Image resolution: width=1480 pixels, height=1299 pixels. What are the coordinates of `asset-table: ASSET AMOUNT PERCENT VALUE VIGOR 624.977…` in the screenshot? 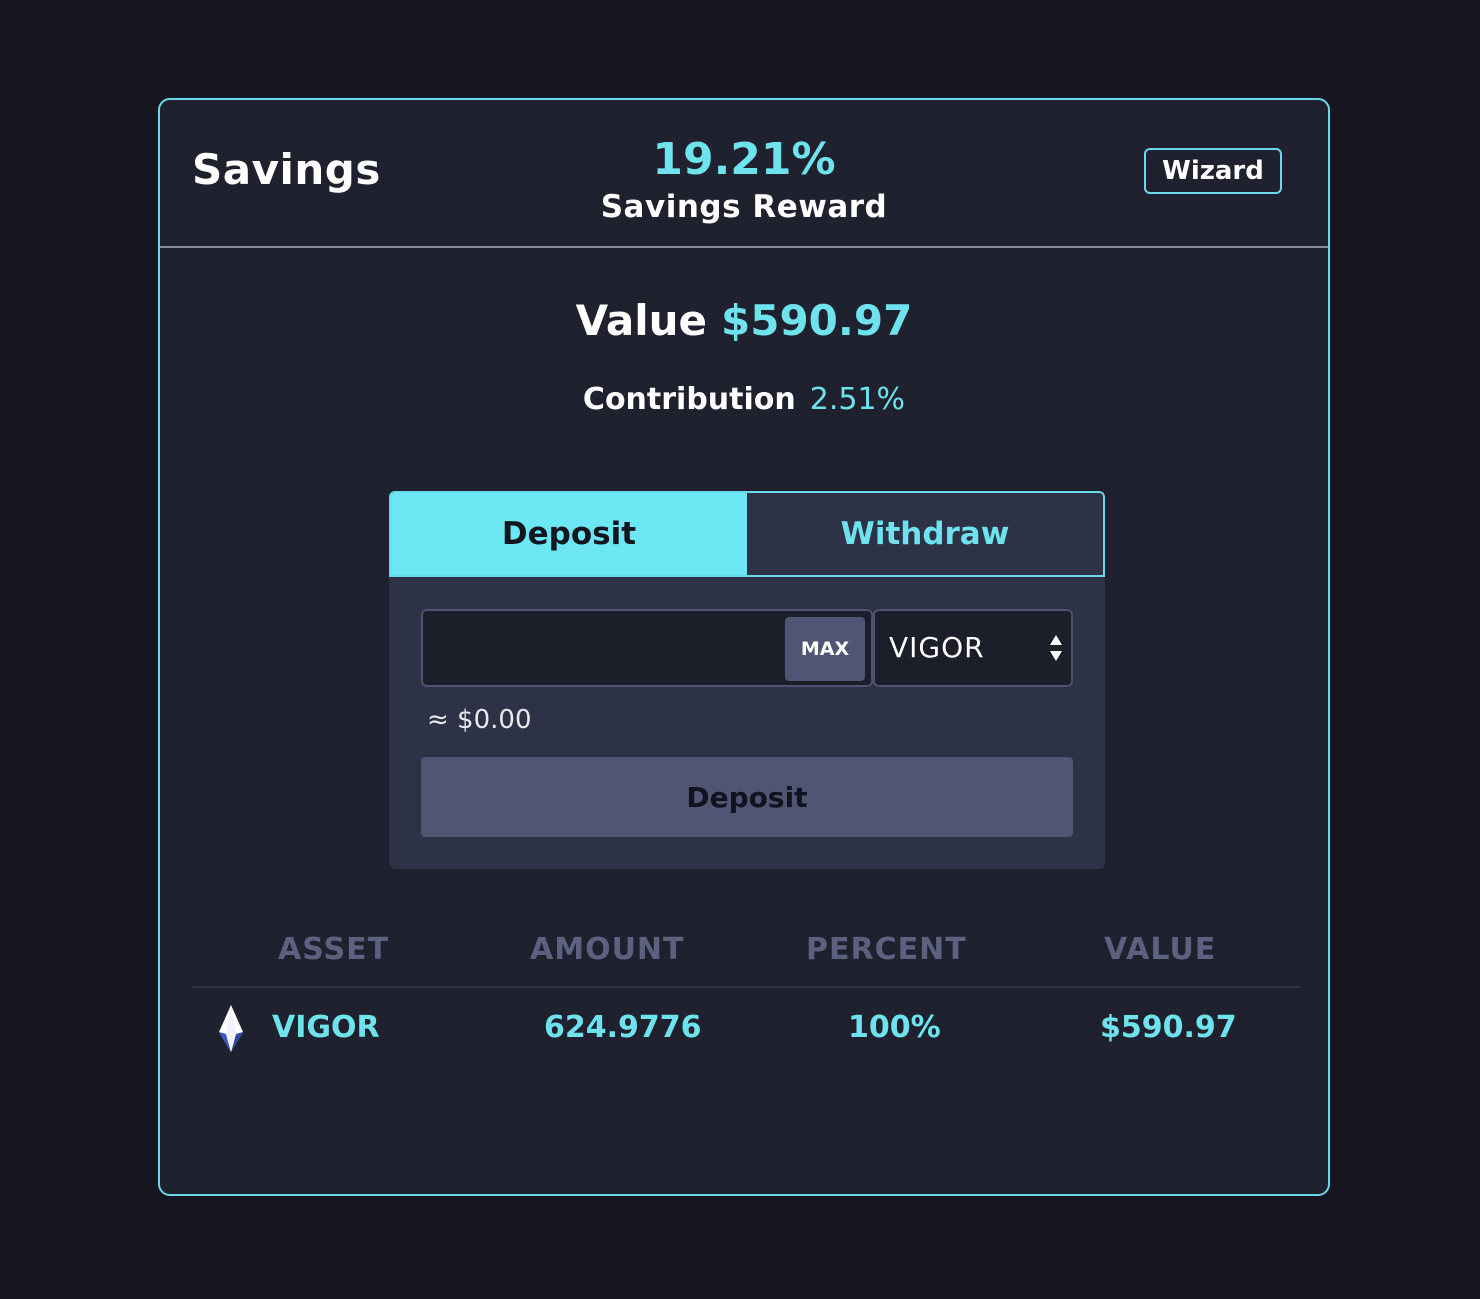 It's located at (746, 1001).